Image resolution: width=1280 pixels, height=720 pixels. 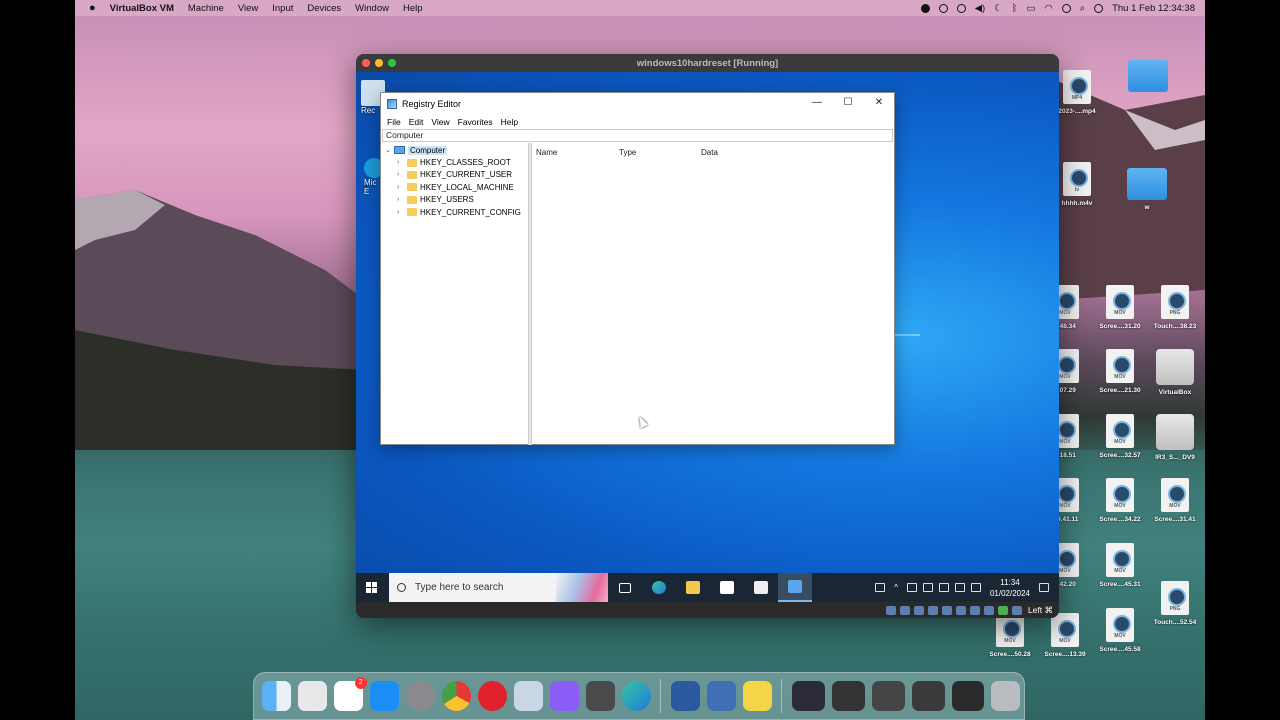 I want to click on column-header-name: Name, so click(x=546, y=152).